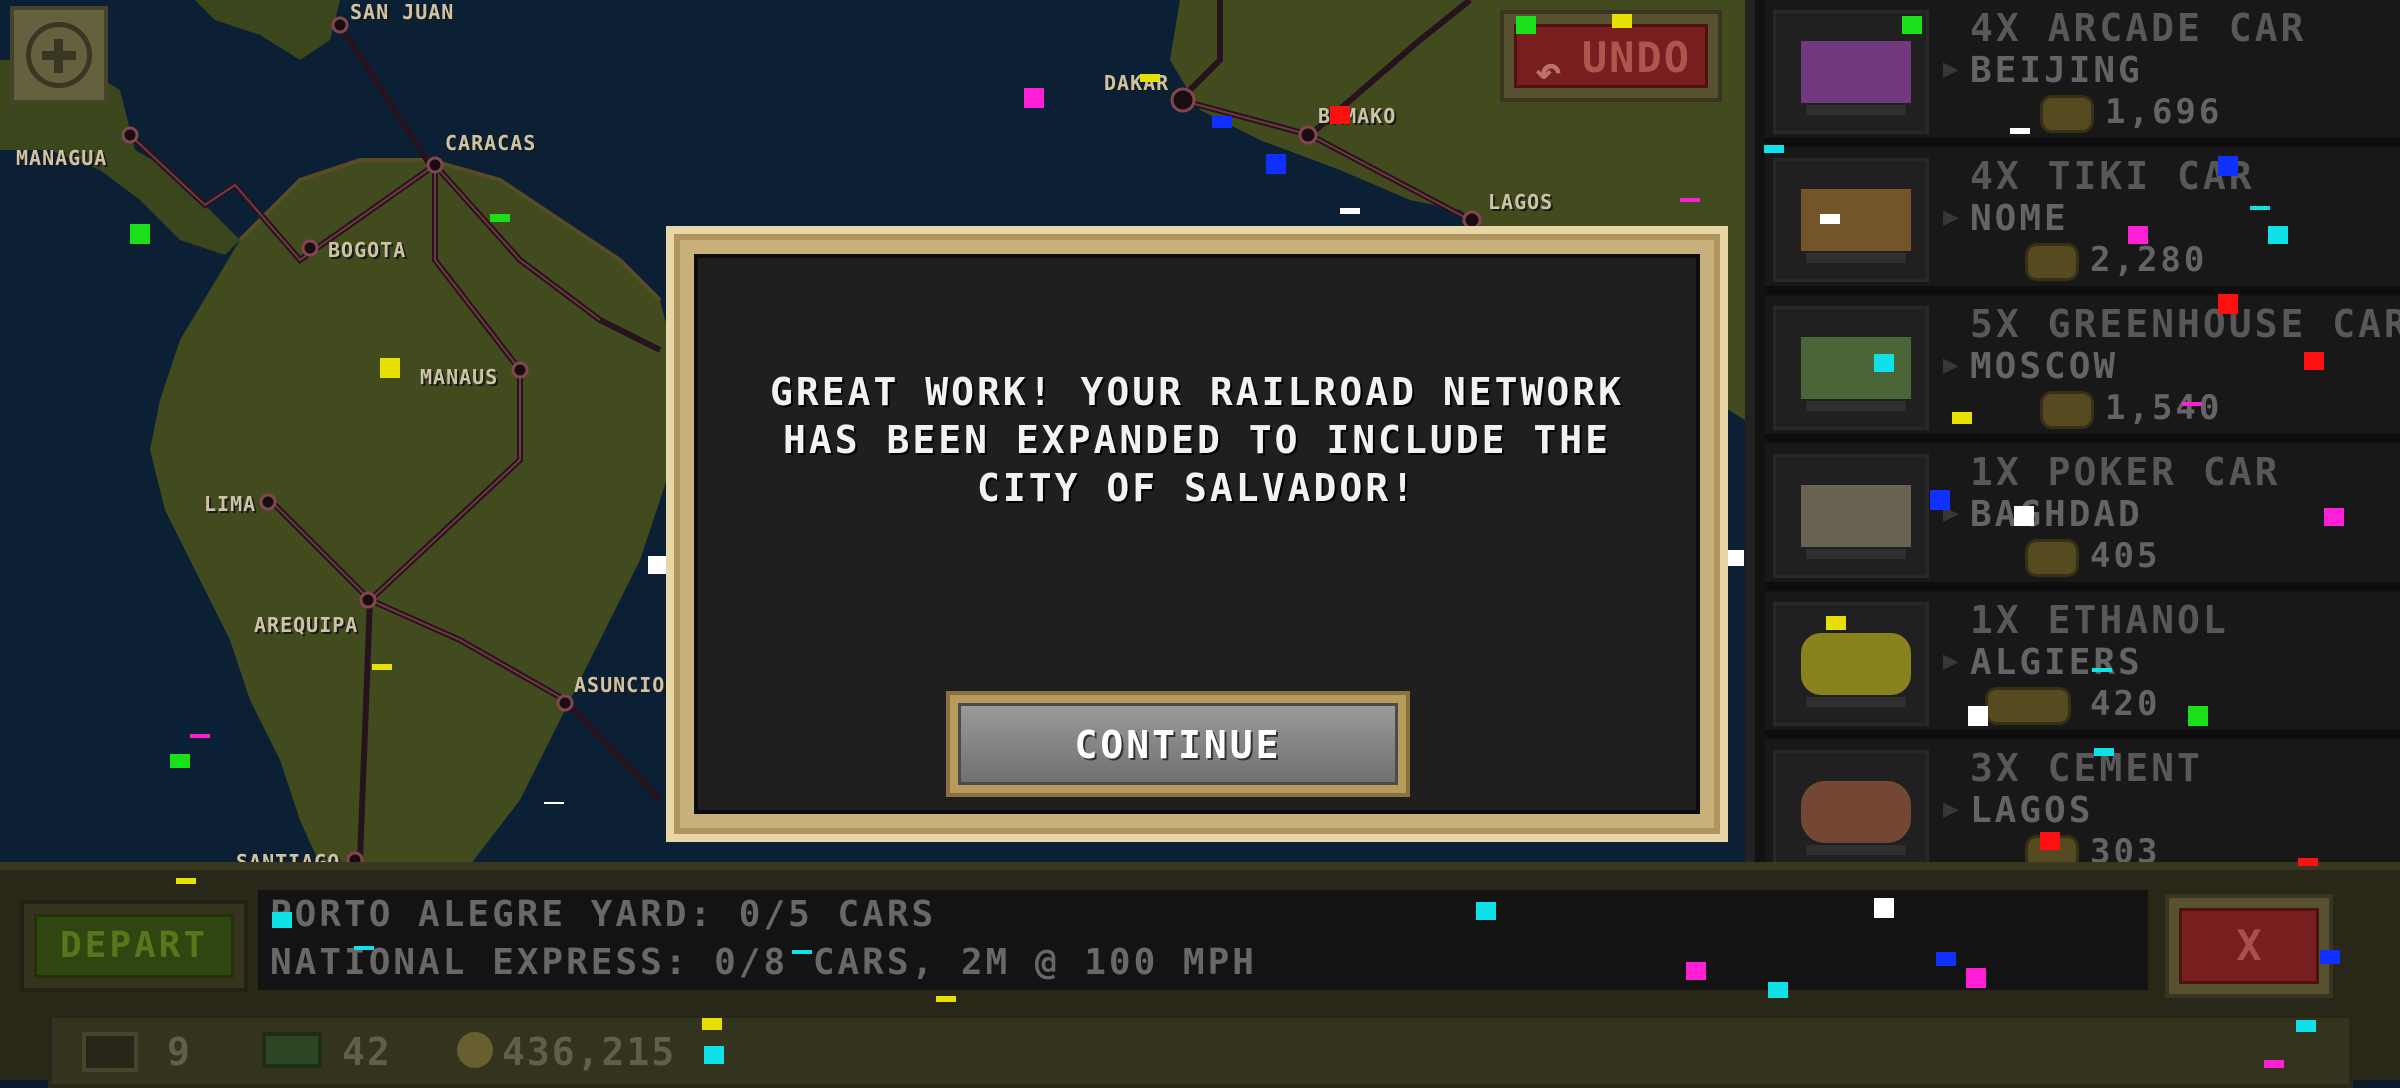 The width and height of the screenshot is (2400, 1088). I want to click on dialog-message-line: CITY OF SALVADOR!, so click(1197, 488).